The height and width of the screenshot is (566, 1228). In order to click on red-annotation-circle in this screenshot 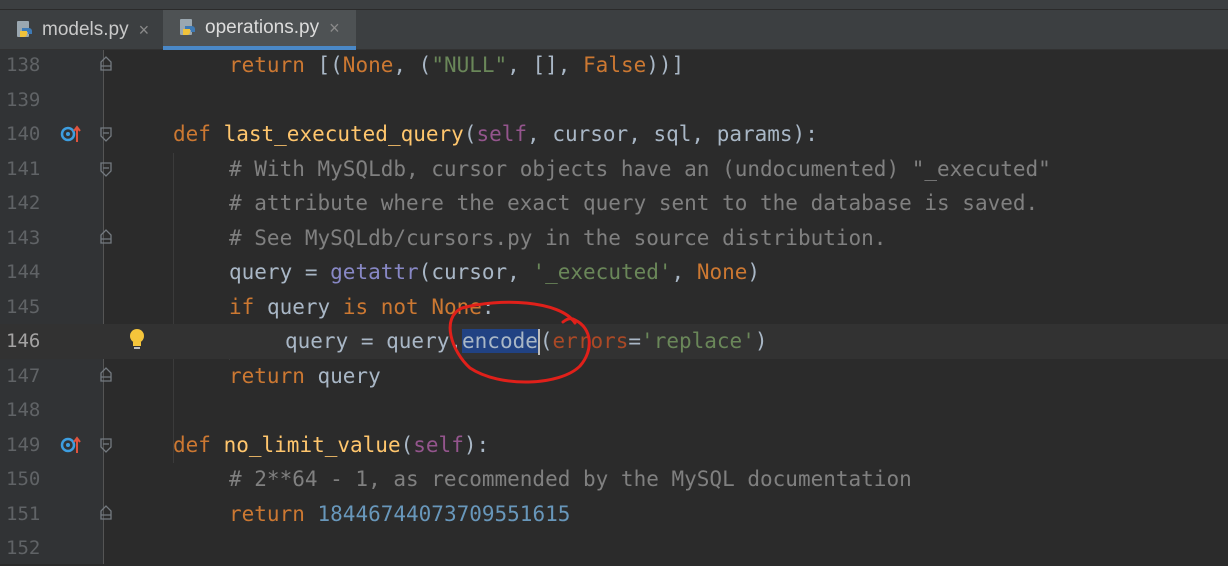, I will do `click(519, 342)`.